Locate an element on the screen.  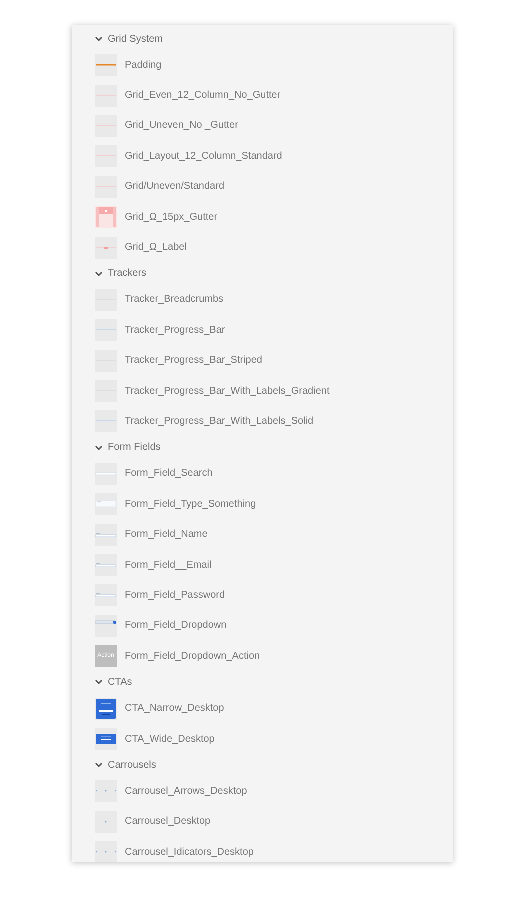
component-name: Grid/Uneven/Standard is located at coordinates (175, 186).